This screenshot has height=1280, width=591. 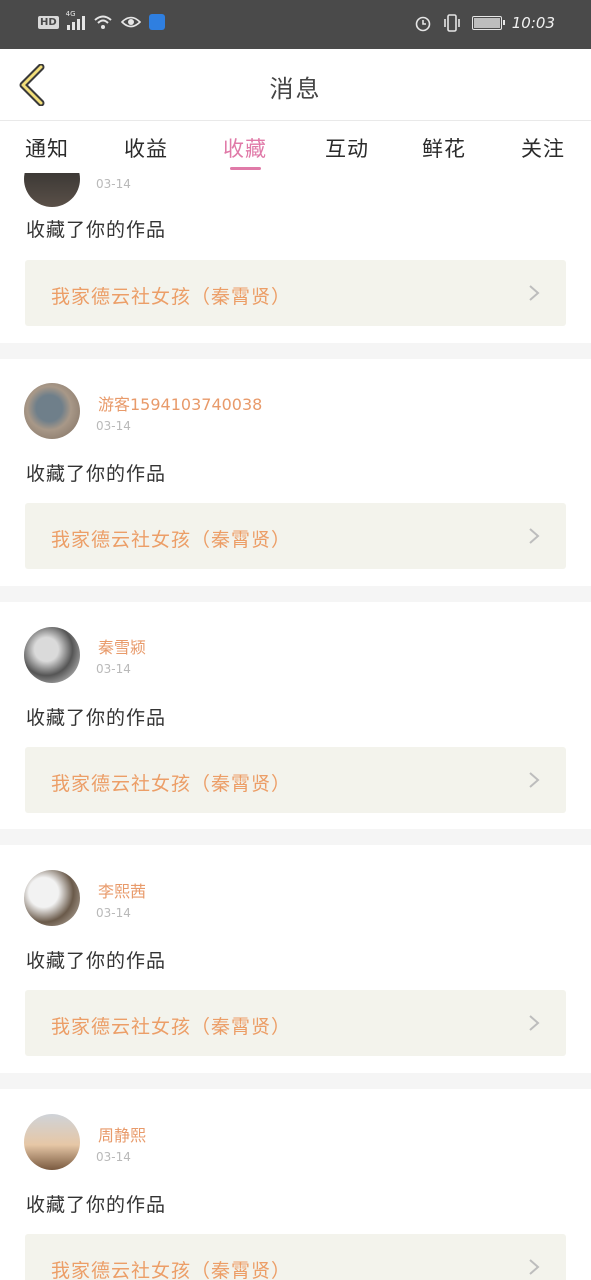 What do you see at coordinates (295, 258) in the screenshot?
I see `message-item: 03-14 收藏了你的作品 我家德云社女孩（秦霄贤）` at bounding box center [295, 258].